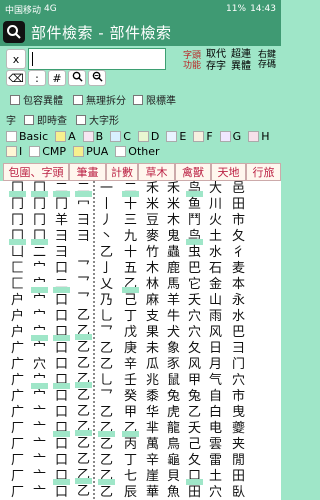  I want to click on grid-cell: 辛, so click(130, 365).